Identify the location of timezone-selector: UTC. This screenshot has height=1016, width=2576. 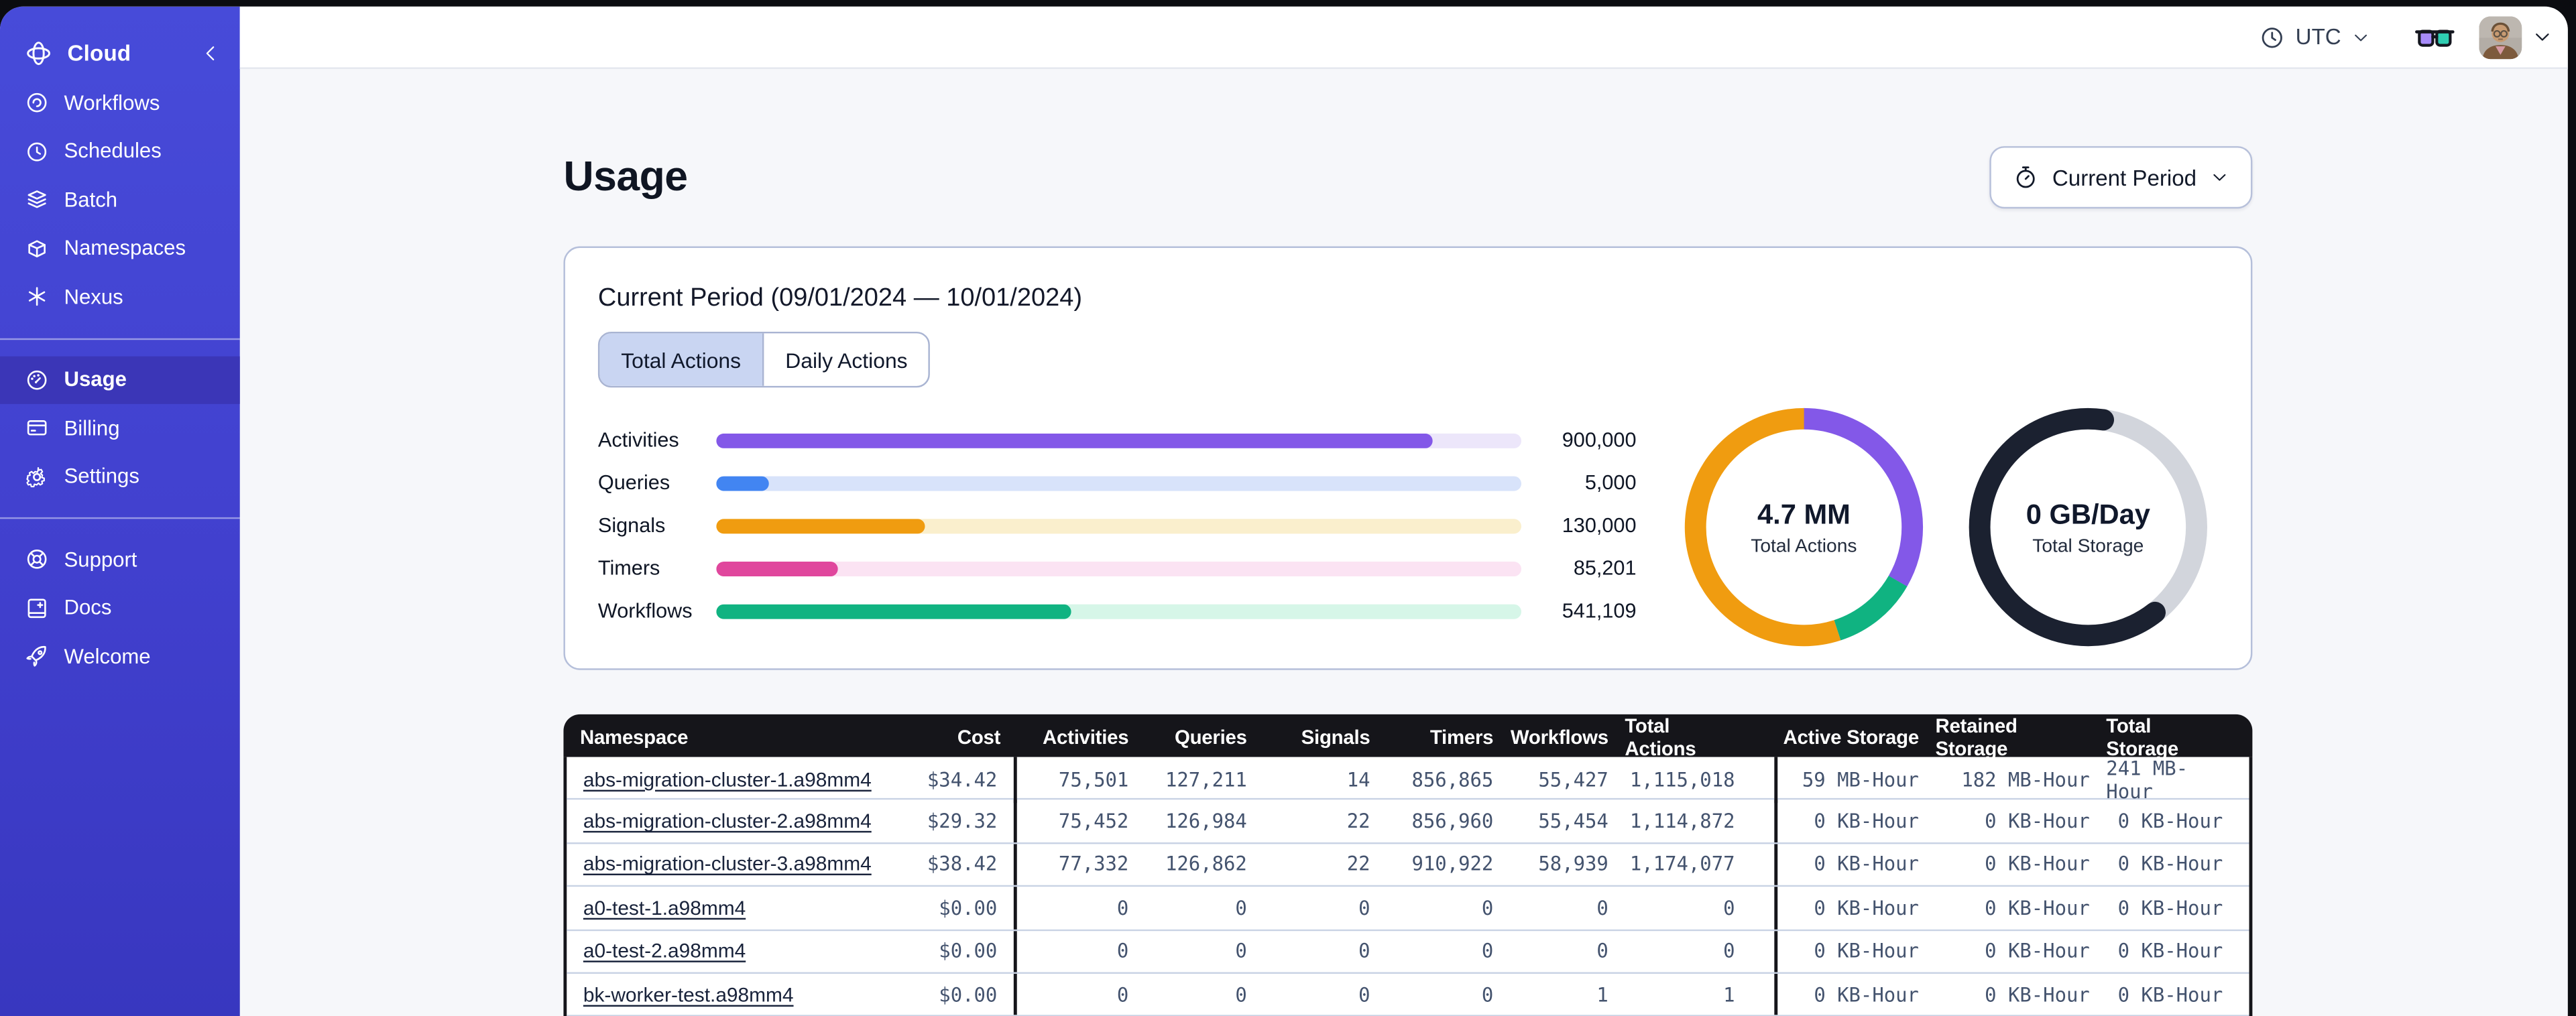
(2315, 37).